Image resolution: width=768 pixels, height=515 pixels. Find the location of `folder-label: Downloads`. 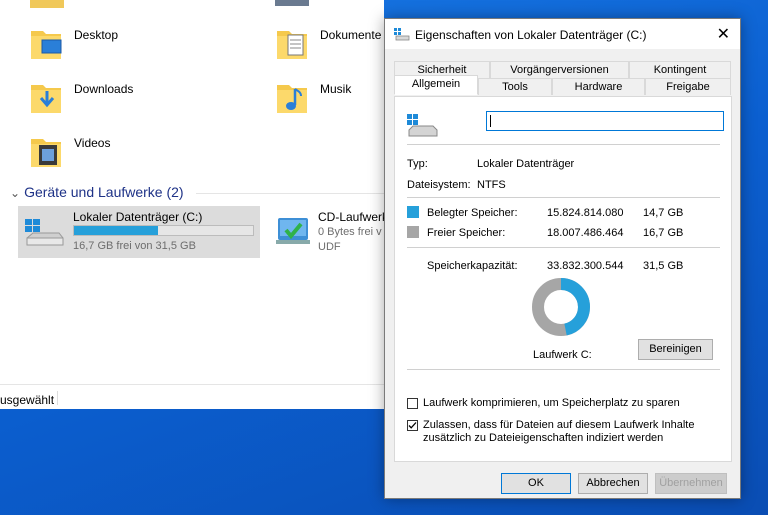

folder-label: Downloads is located at coordinates (104, 89).